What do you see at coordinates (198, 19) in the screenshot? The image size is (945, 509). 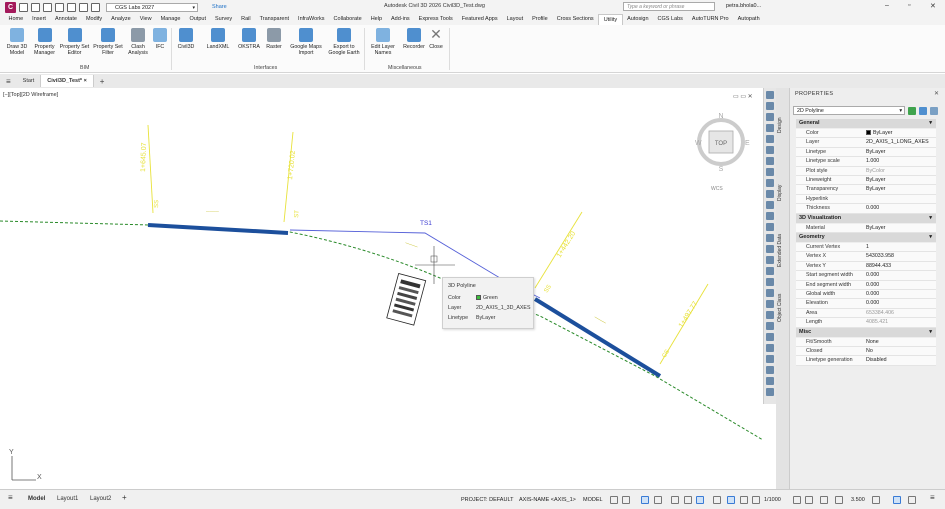 I see `ribbon-tab-output: Output` at bounding box center [198, 19].